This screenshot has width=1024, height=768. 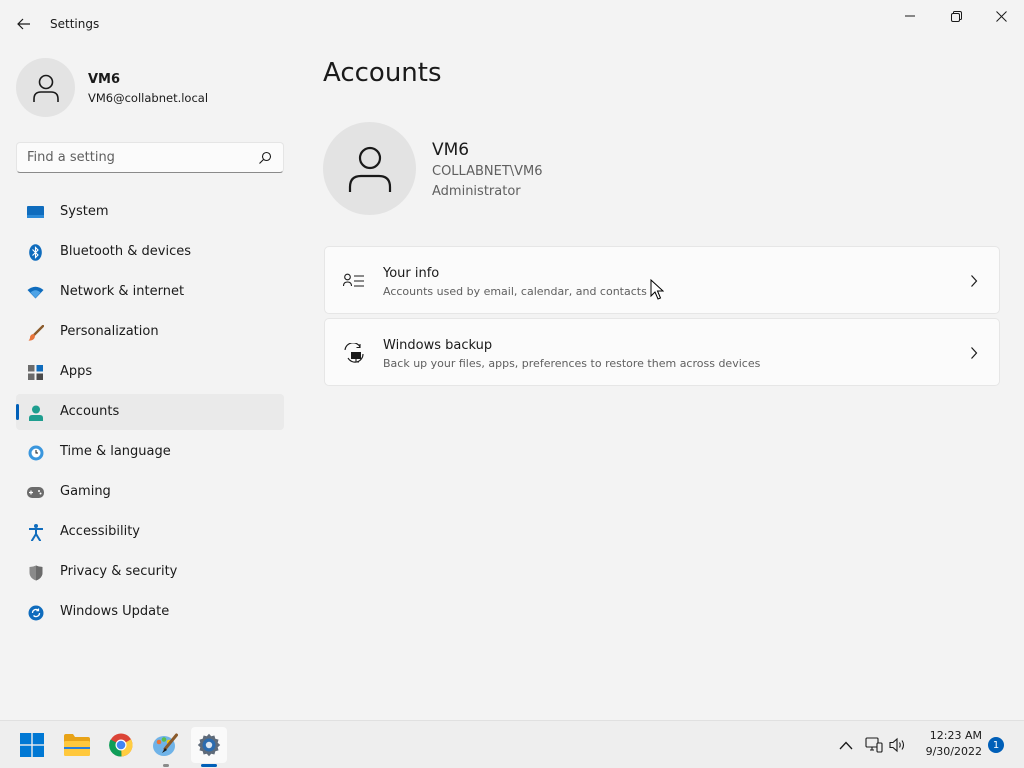 What do you see at coordinates (150, 492) in the screenshot?
I see `sidebar-item-gaming: Gaming` at bounding box center [150, 492].